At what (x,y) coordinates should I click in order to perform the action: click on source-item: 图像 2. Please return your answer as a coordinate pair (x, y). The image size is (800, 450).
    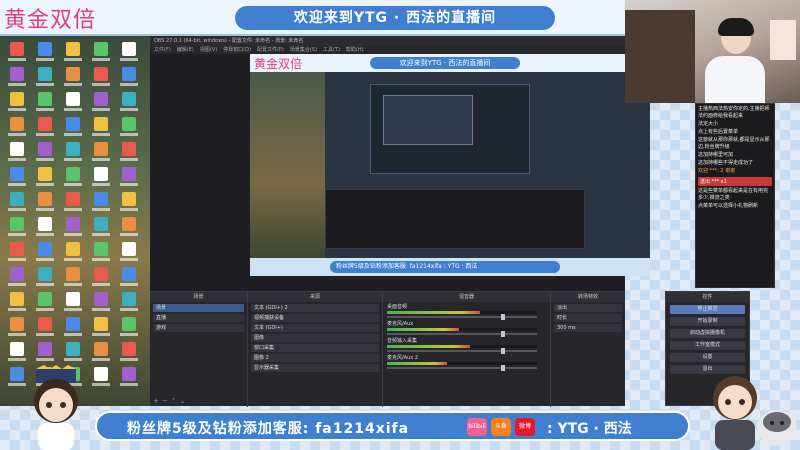
    Looking at the image, I should click on (315, 358).